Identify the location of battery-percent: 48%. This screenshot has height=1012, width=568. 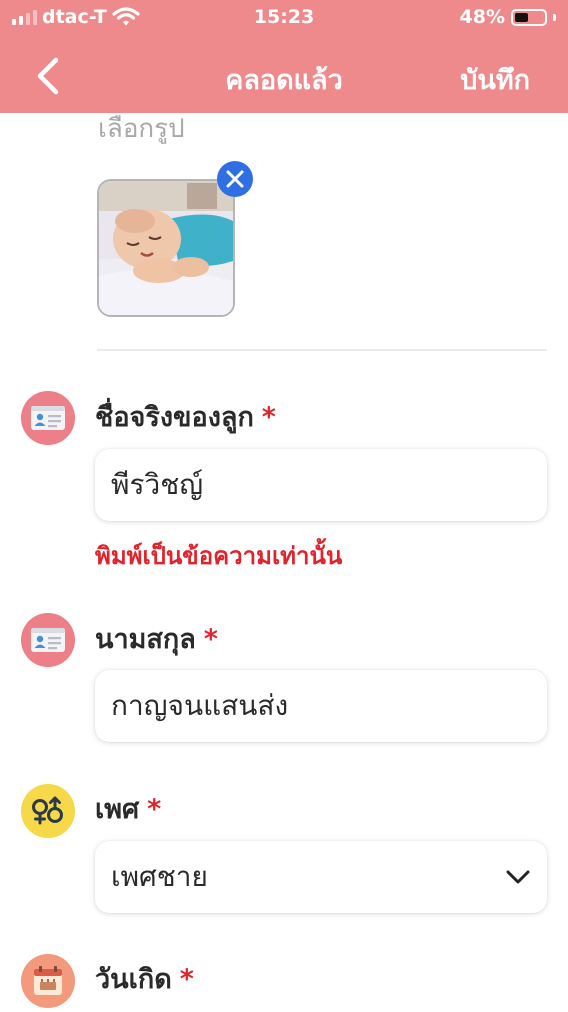
(482, 17).